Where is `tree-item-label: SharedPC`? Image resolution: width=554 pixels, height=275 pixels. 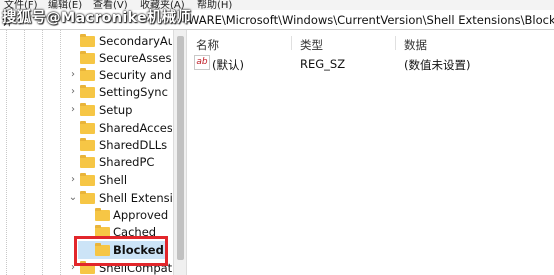 tree-item-label: SharedPC is located at coordinates (127, 162).